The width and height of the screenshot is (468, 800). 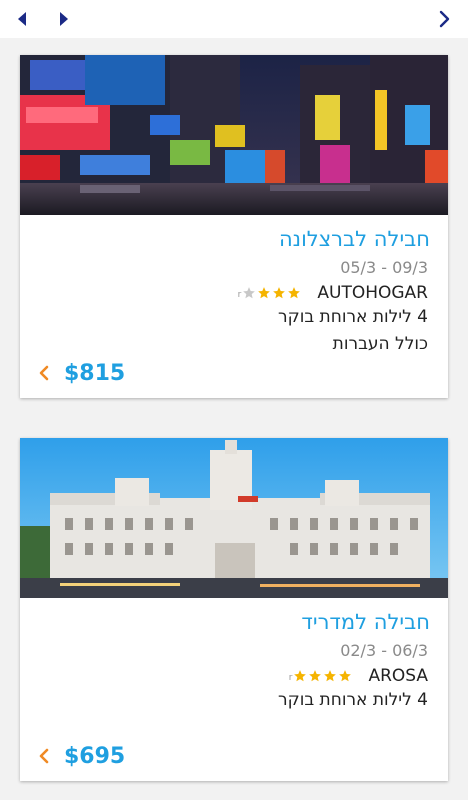 What do you see at coordinates (25, 19) in the screenshot?
I see `prev-arrow-icon` at bounding box center [25, 19].